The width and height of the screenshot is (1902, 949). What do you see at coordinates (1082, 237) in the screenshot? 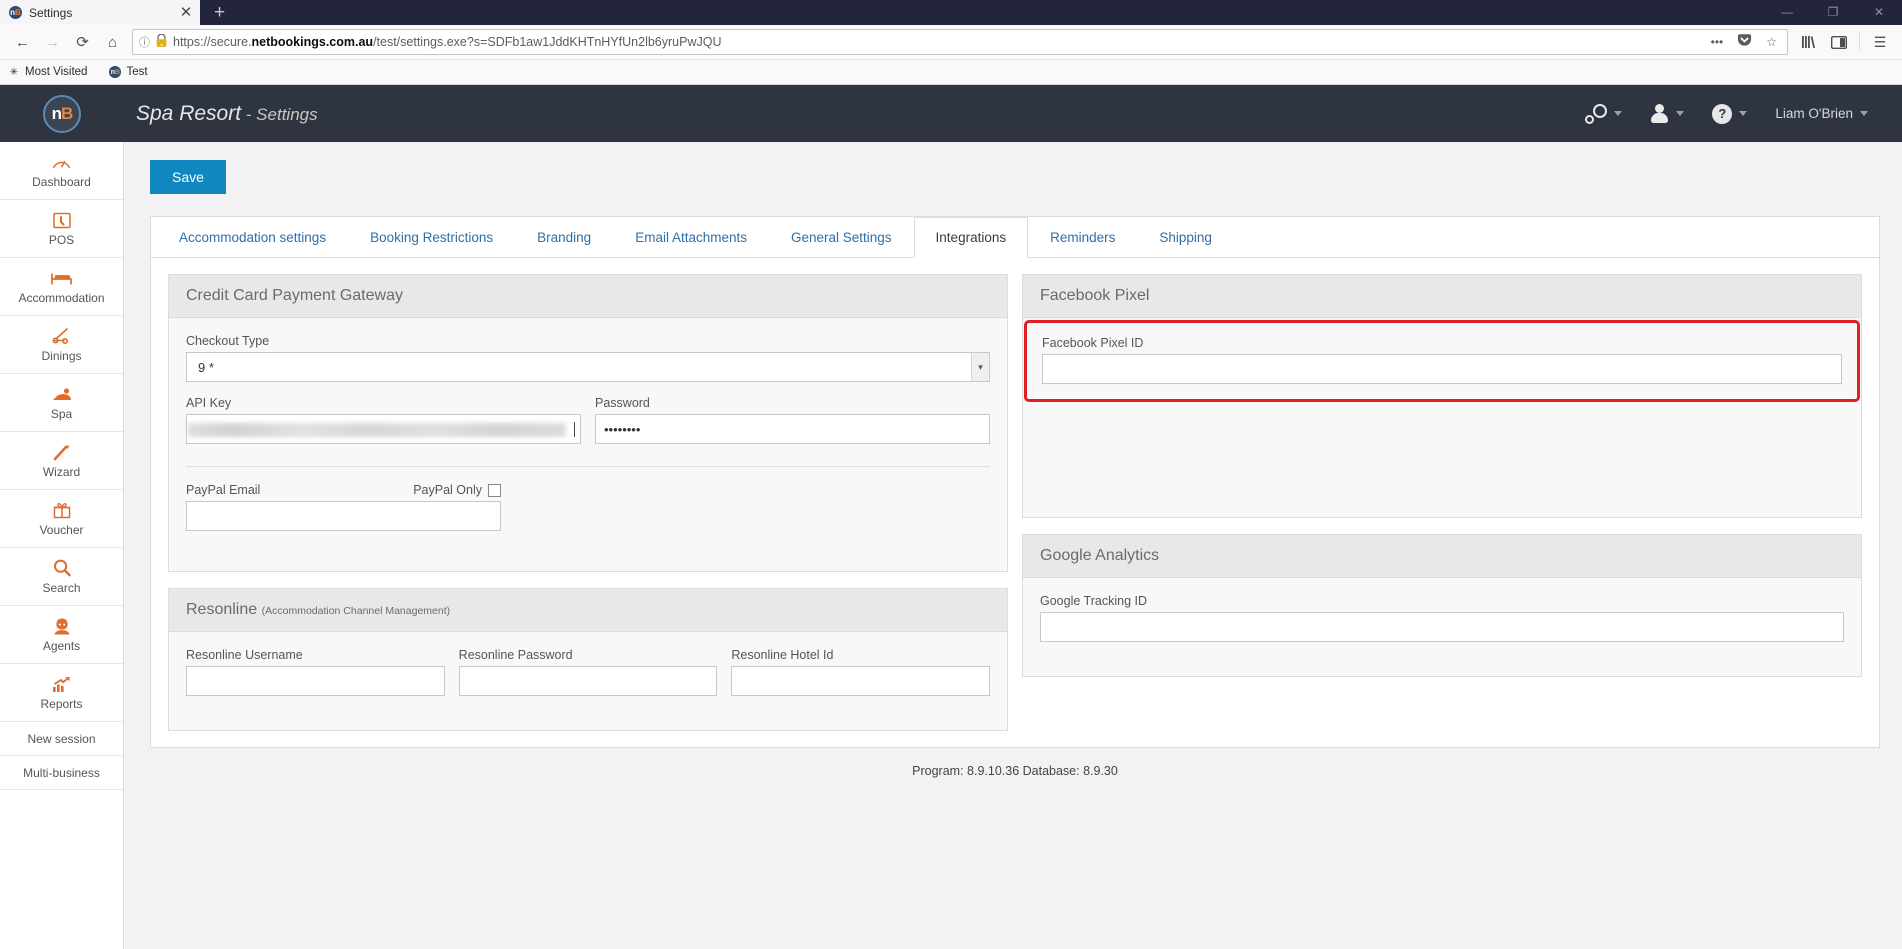
I see `tab-reminders: Reminders` at bounding box center [1082, 237].